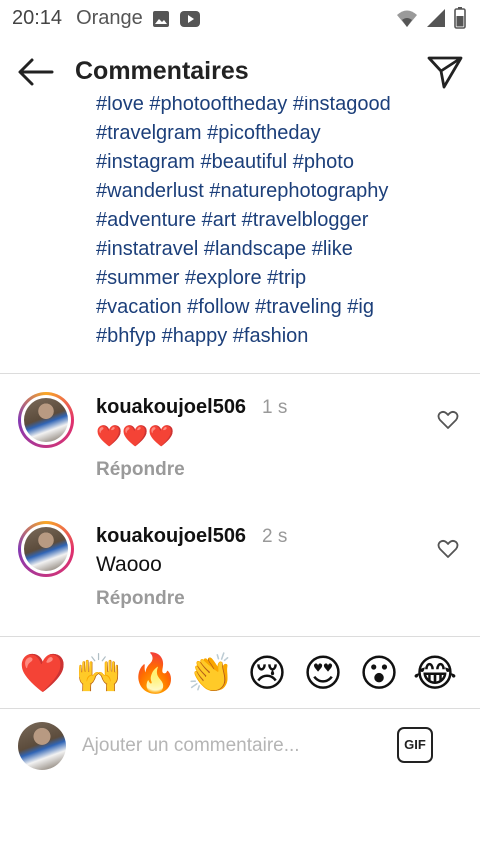 The height and width of the screenshot is (854, 480). What do you see at coordinates (460, 18) in the screenshot?
I see `battery-icon` at bounding box center [460, 18].